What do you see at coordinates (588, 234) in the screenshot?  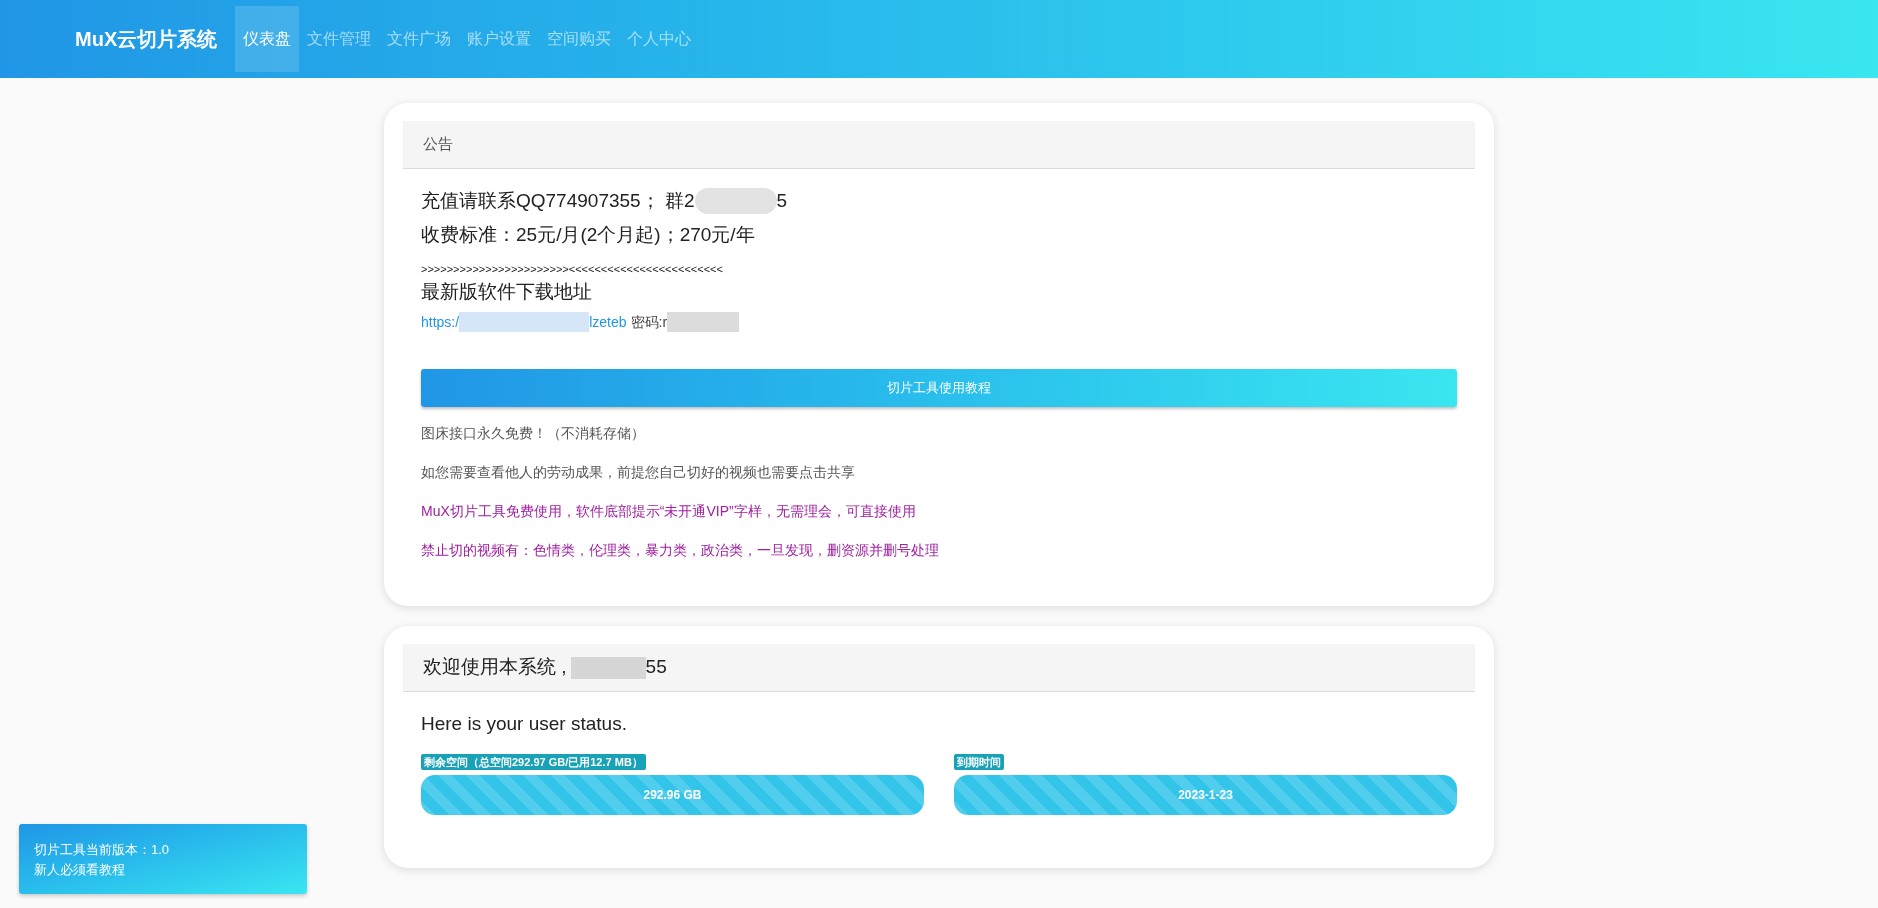 I see `price-text: 收费标准：25元/月(2个月起)；270元/年` at bounding box center [588, 234].